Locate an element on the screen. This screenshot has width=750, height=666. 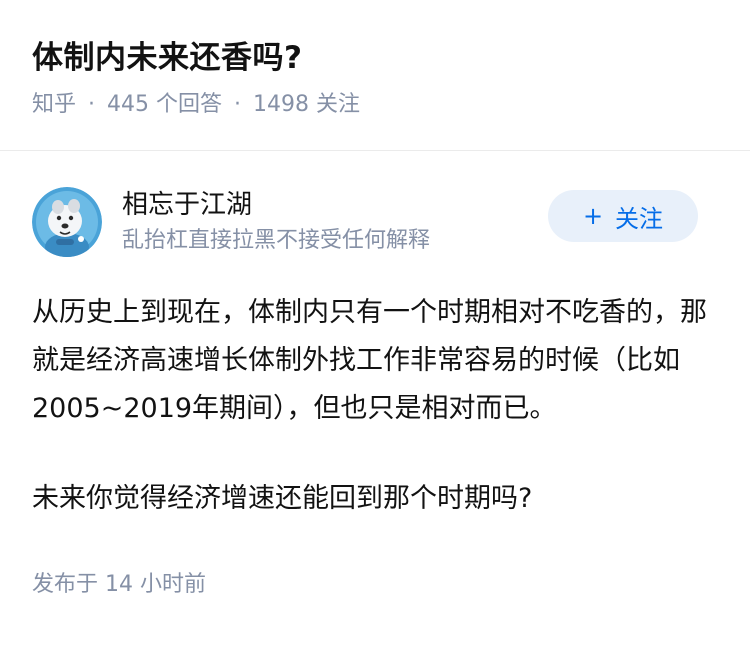
question-title: 体制内未来还香吗? is located at coordinates (375, 58).